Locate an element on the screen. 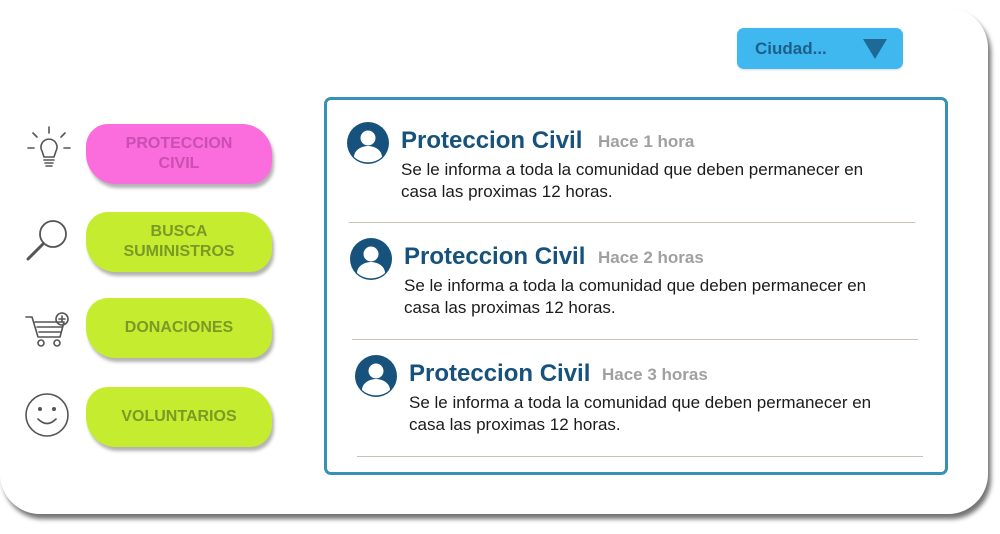 The image size is (1000, 534). busca-suministros-button: BUSCA SUMINISTROS is located at coordinates (179, 242).